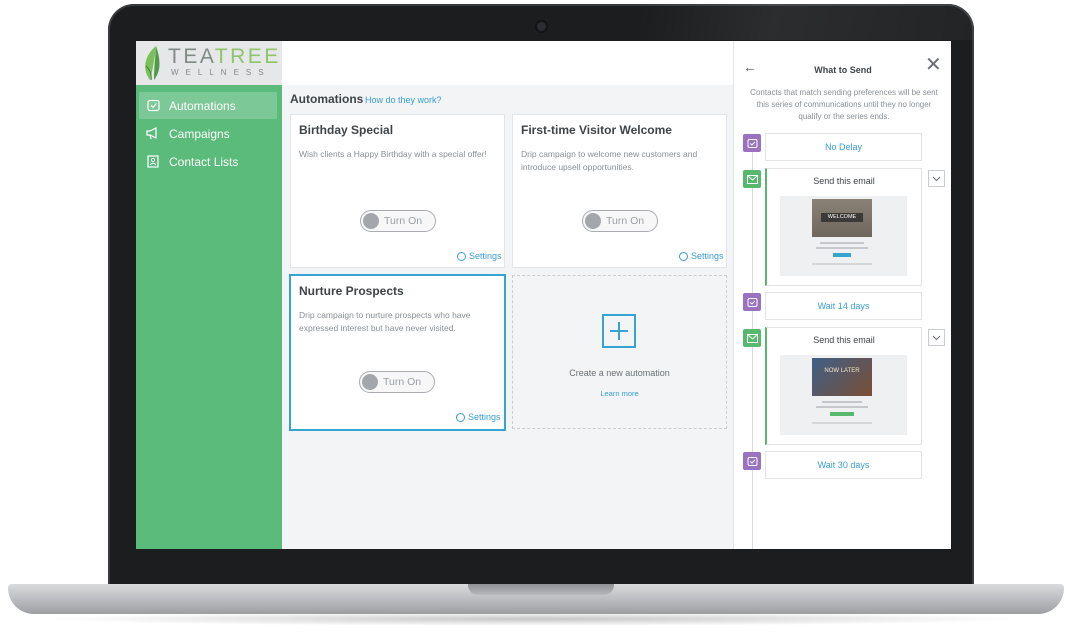  Describe the element at coordinates (541, 26) in the screenshot. I see `webcam` at that location.